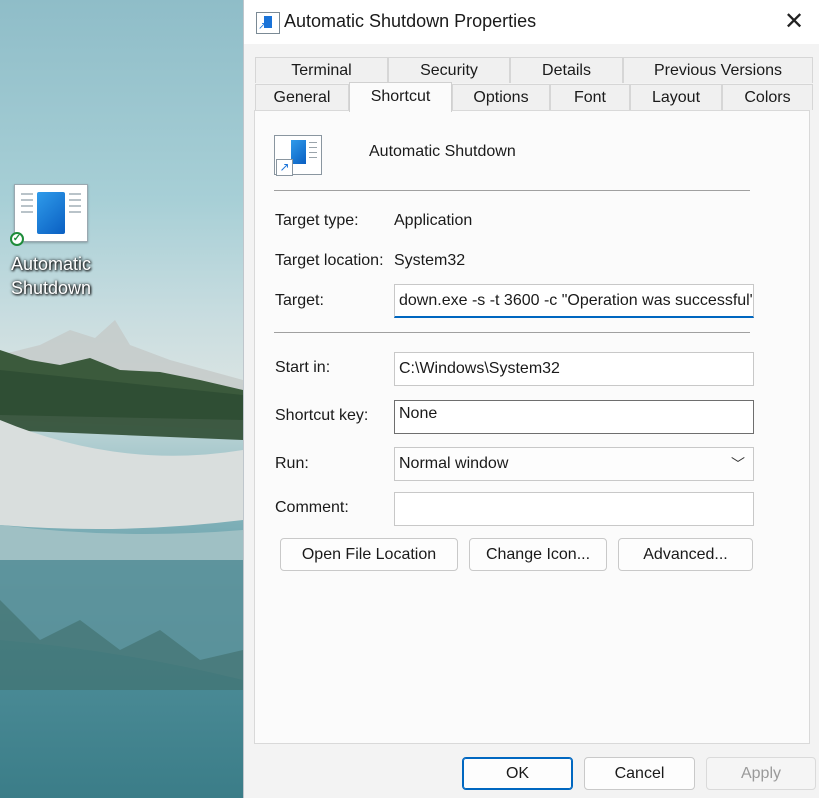 Image resolution: width=819 pixels, height=798 pixels. What do you see at coordinates (639, 773) in the screenshot?
I see `cancel-button: Cancel` at bounding box center [639, 773].